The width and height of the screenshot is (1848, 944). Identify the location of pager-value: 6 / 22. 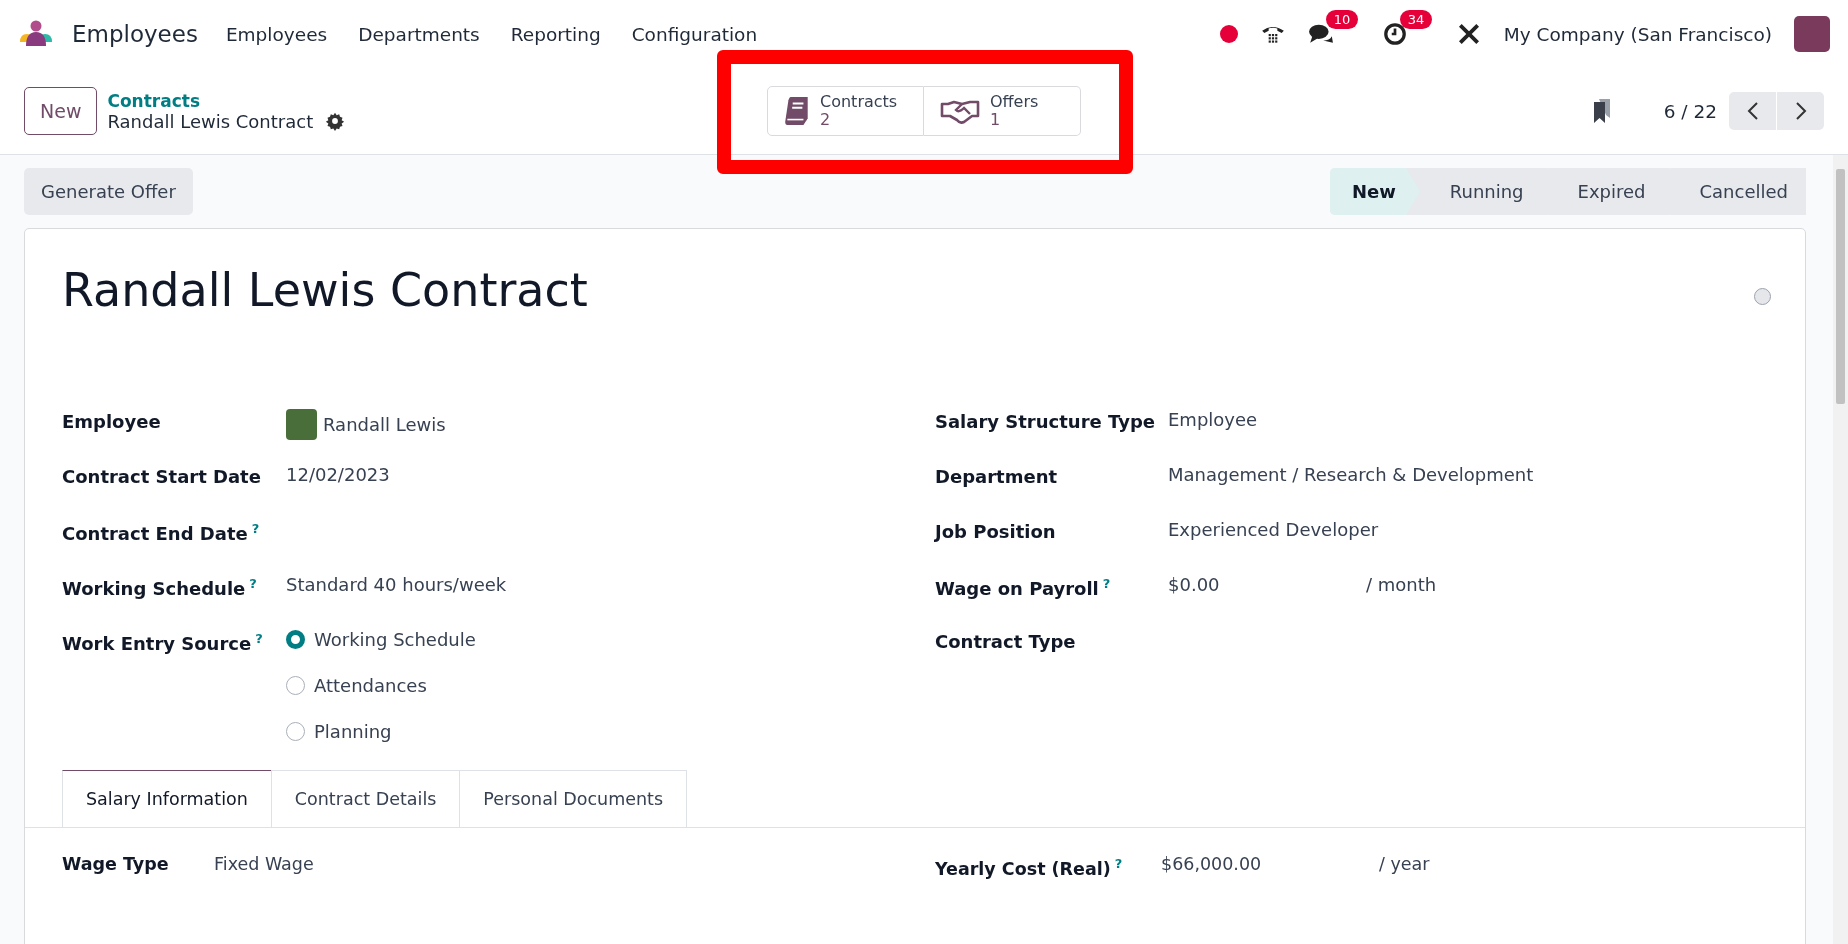
(1690, 111).